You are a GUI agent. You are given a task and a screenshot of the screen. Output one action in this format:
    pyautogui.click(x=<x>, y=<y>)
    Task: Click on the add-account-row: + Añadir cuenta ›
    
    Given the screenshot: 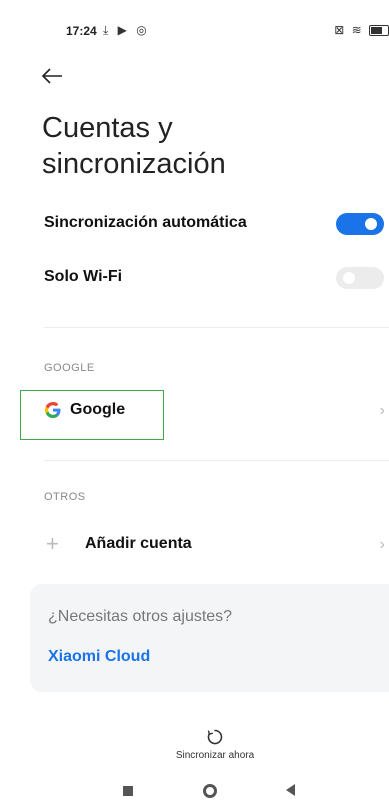 What is the action you would take?
    pyautogui.click(x=214, y=545)
    